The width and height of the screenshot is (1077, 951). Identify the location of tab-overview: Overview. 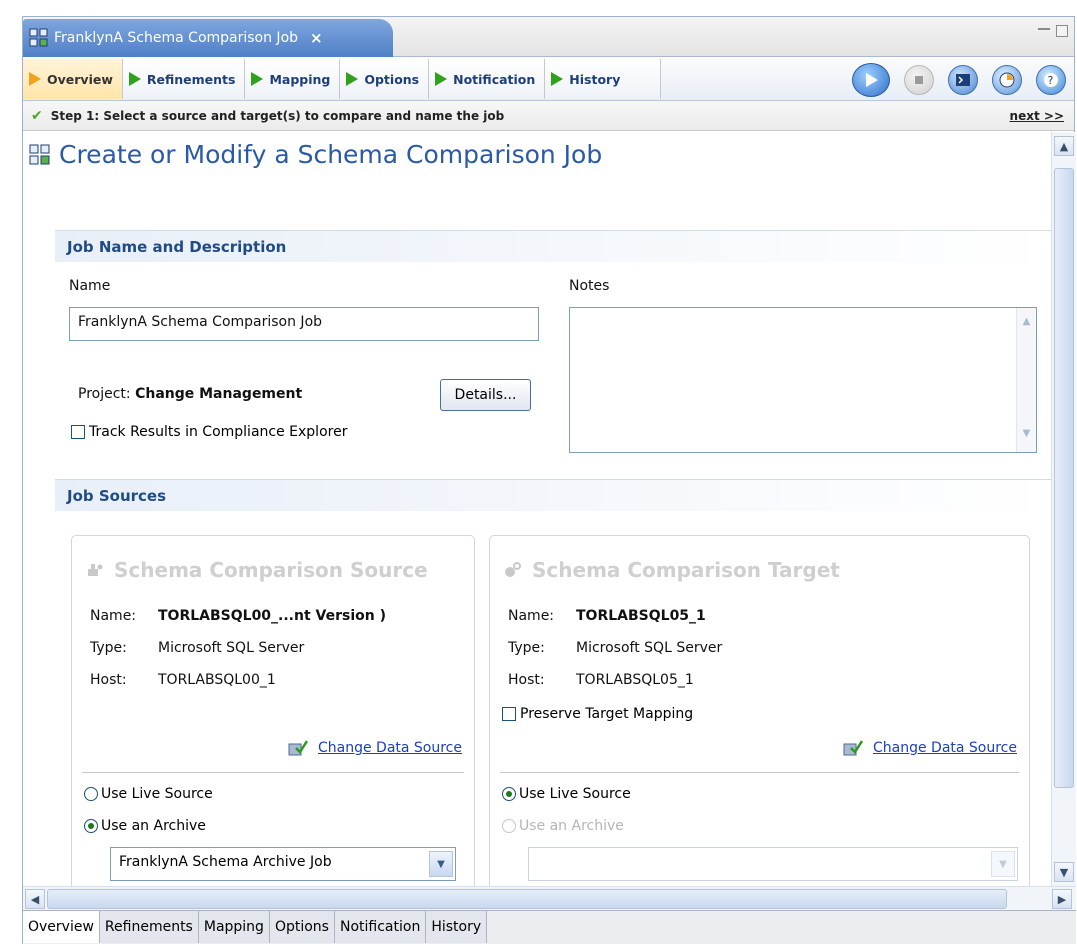
(73, 79).